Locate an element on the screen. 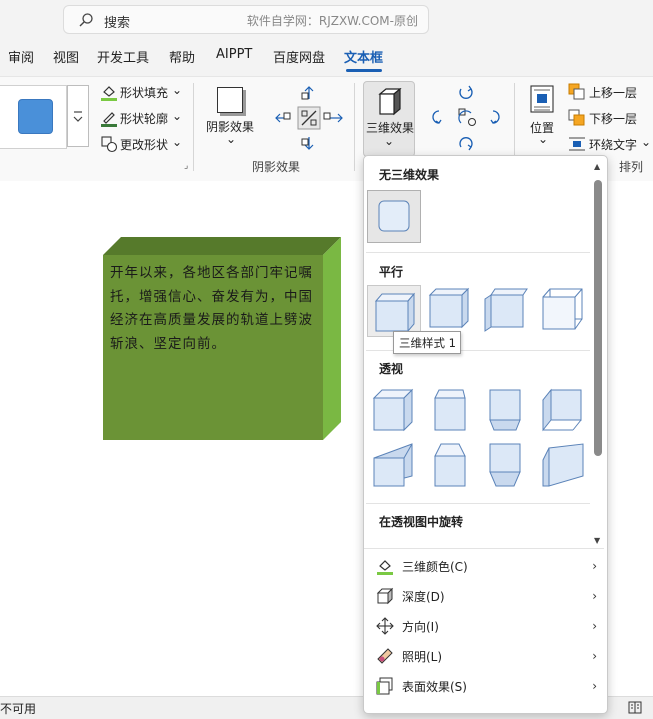 The height and width of the screenshot is (719, 653). bring-forward-button: 上移一层 is located at coordinates (613, 92).